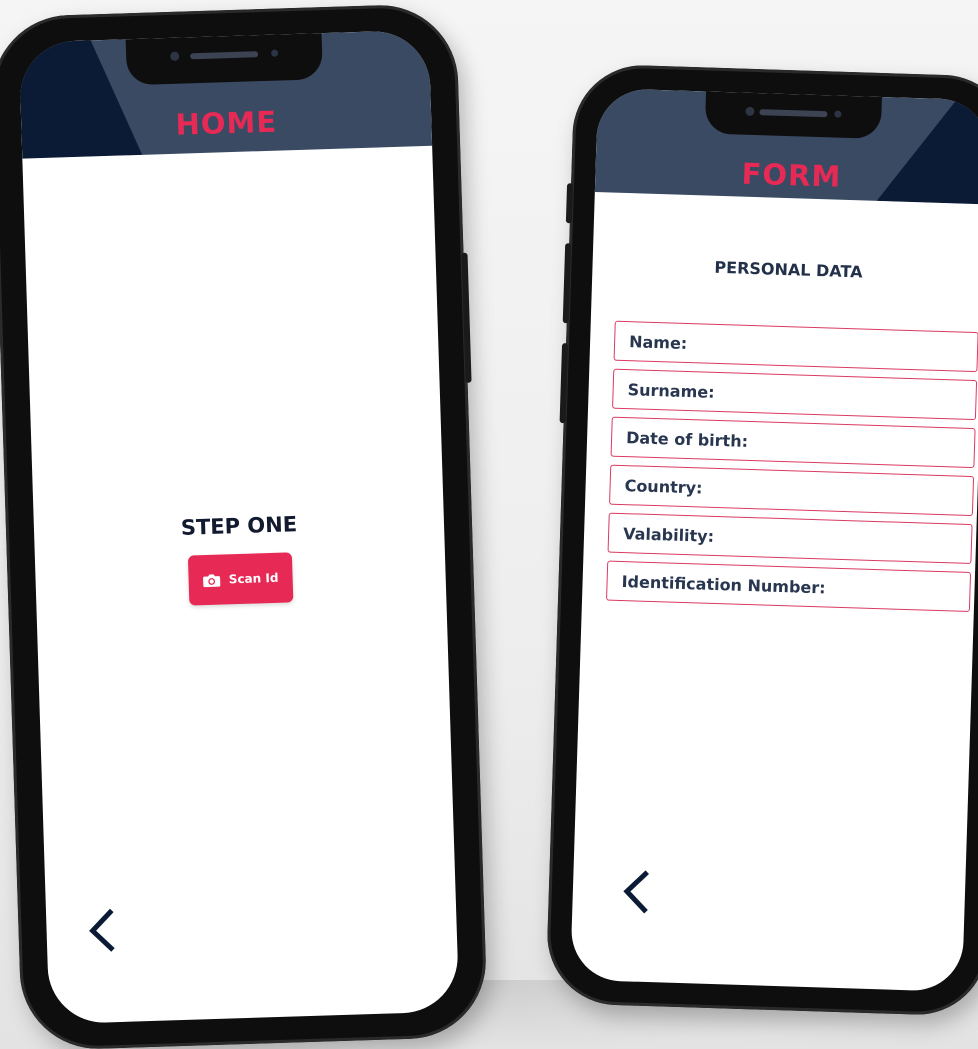 The height and width of the screenshot is (1049, 978). Describe the element at coordinates (795, 394) in the screenshot. I see `surname-field: Surname:` at that location.